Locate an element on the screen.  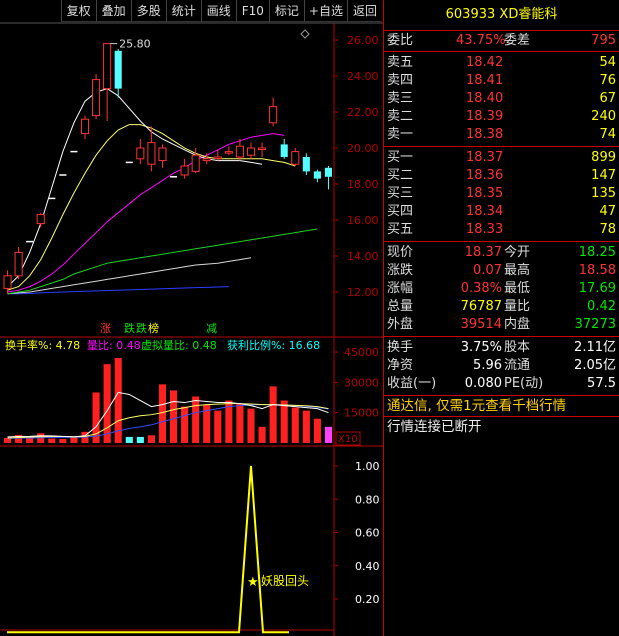
stat-value: 17.69 is located at coordinates (597, 288).